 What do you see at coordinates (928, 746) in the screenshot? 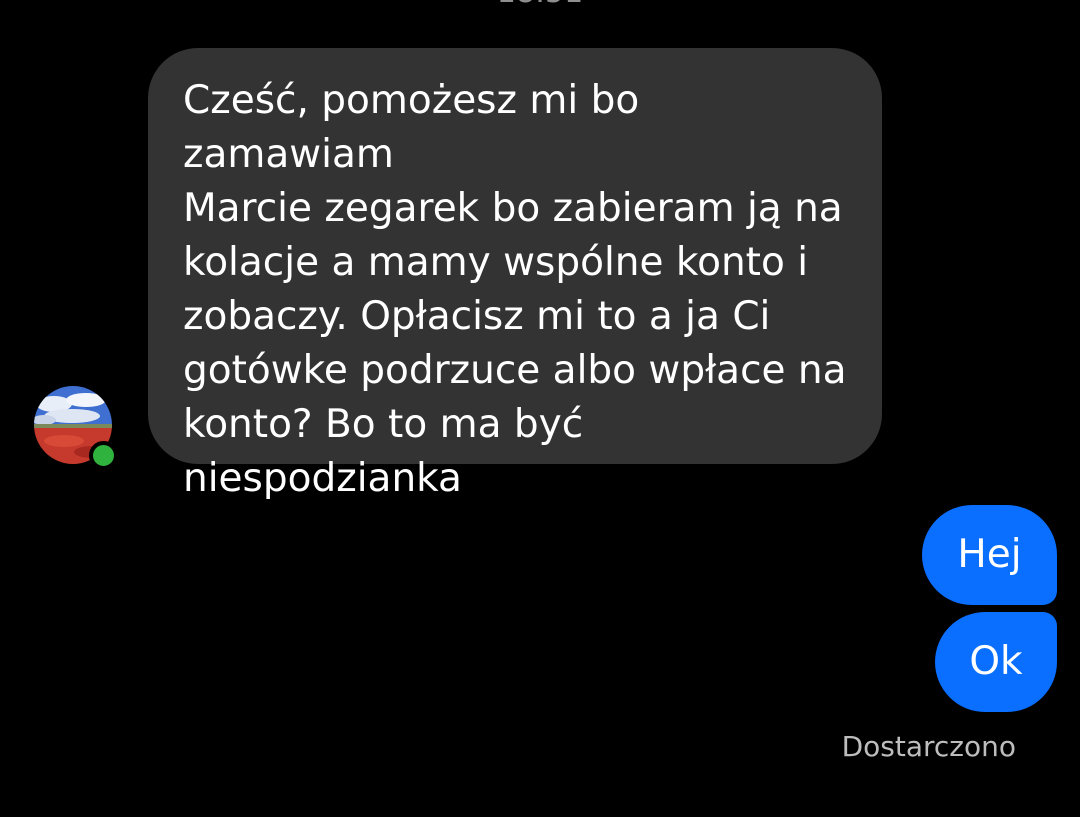
I see `delivery-status: Dostarczono` at bounding box center [928, 746].